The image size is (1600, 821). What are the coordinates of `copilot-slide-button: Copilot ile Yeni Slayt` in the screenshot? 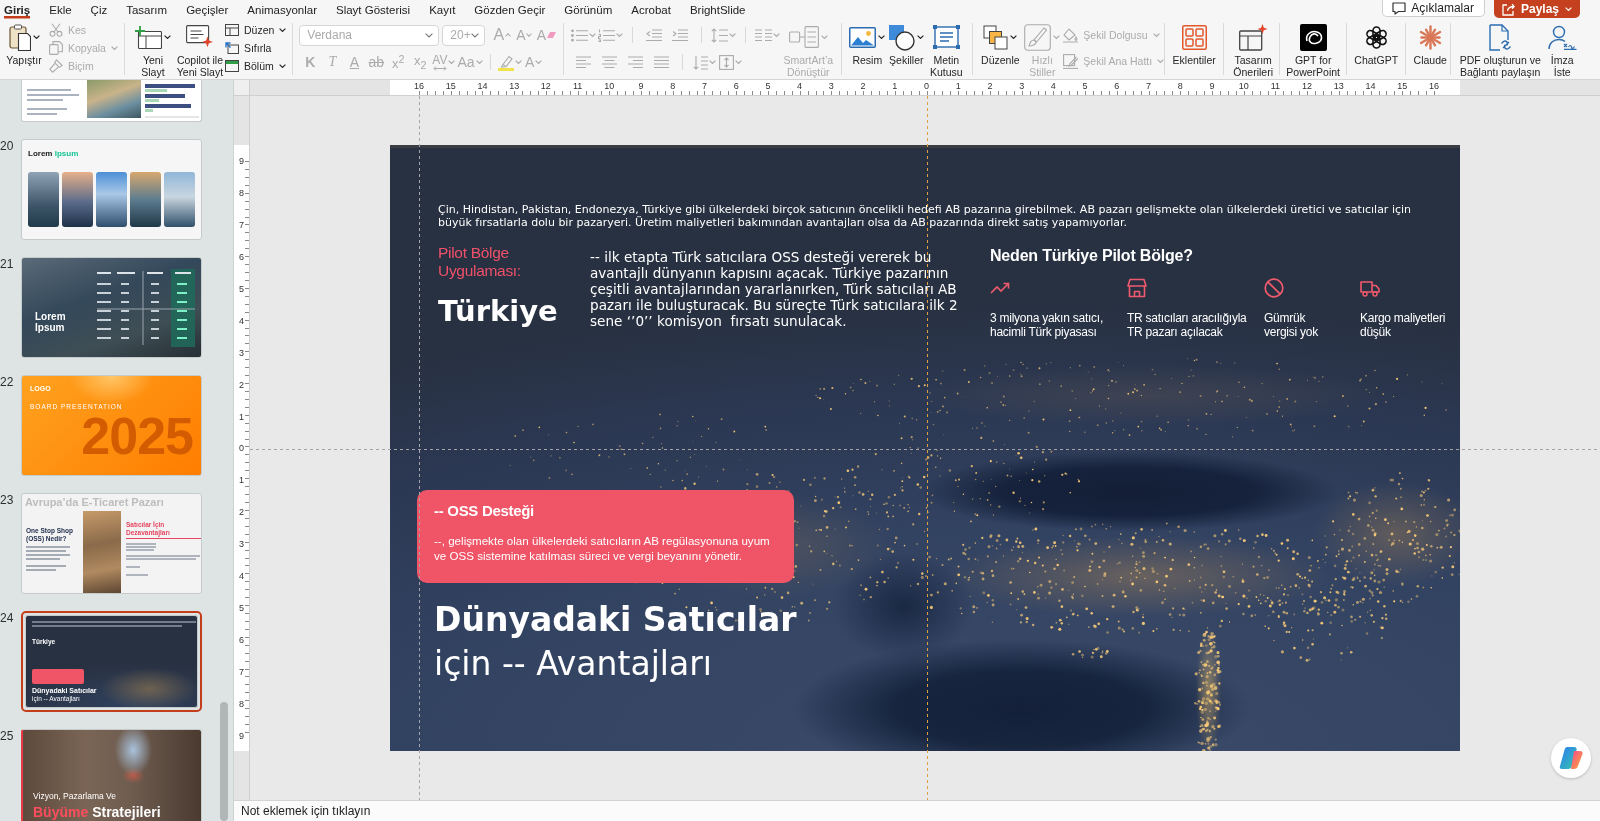 It's located at (199, 49).